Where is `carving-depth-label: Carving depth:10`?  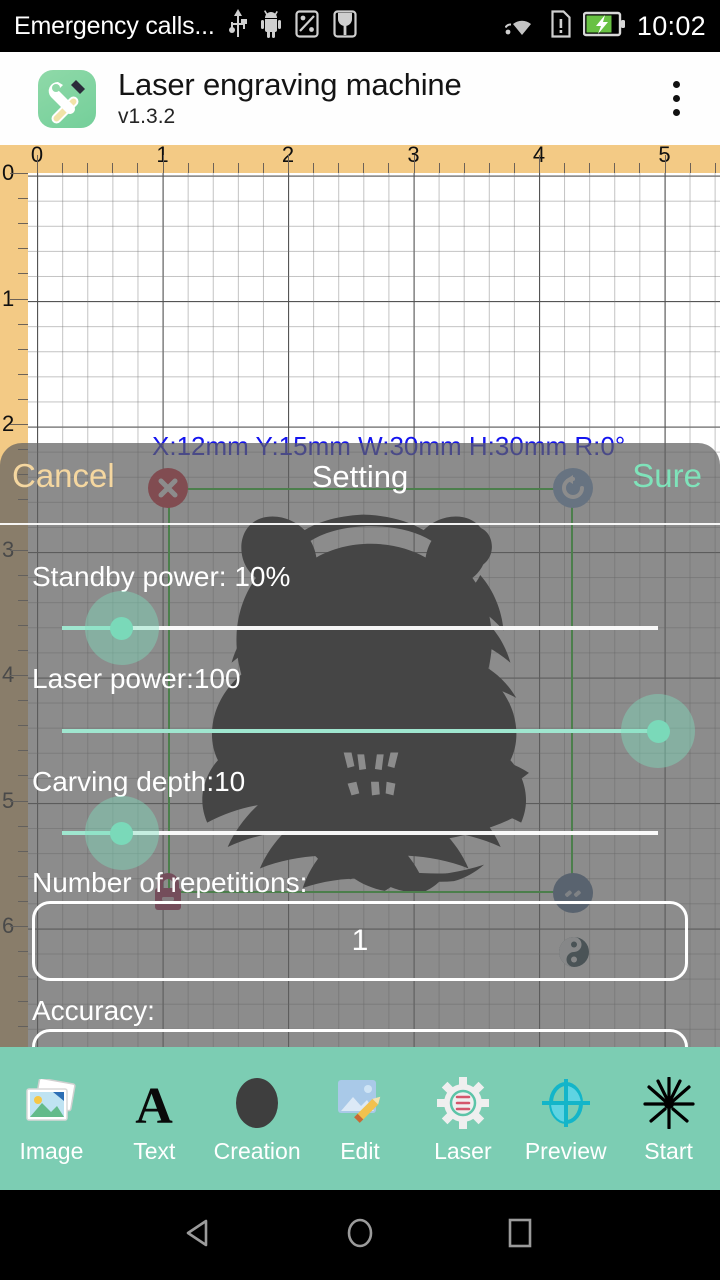 carving-depth-label: Carving depth:10 is located at coordinates (139, 781).